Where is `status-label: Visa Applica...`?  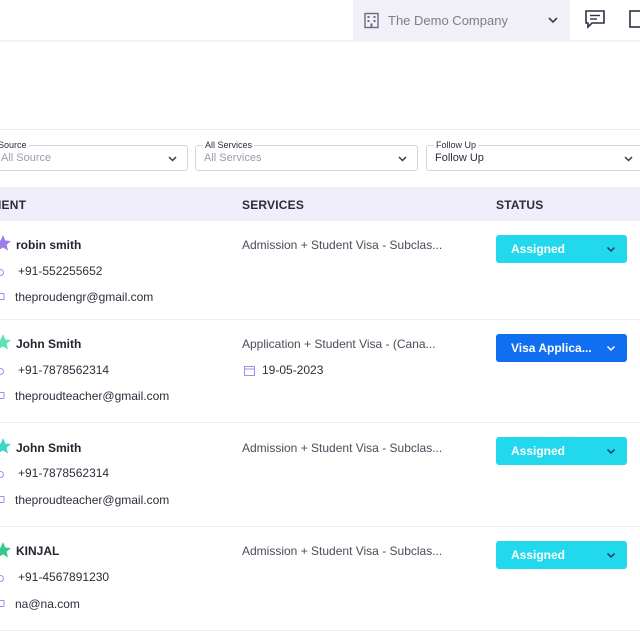
status-label: Visa Applica... is located at coordinates (551, 348).